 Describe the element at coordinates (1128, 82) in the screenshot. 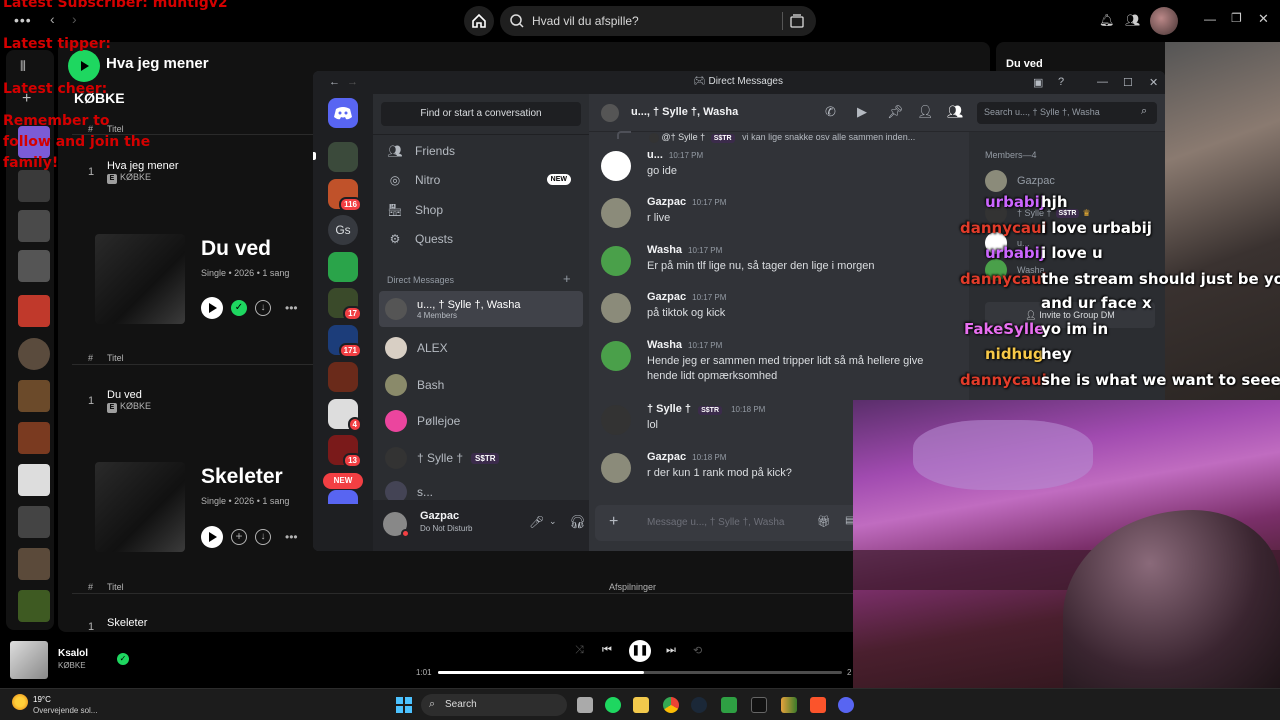

I see `maximize-icon: ☐` at that location.